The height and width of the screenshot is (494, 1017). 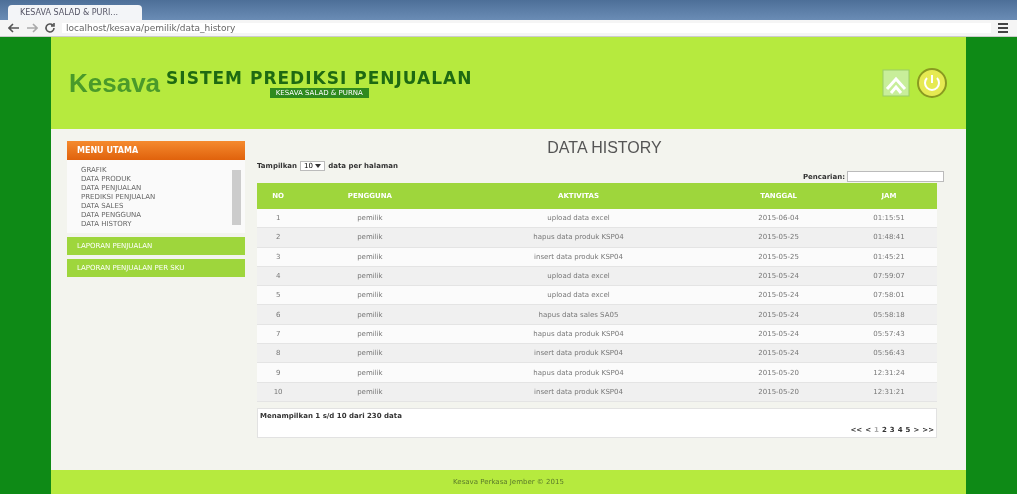 What do you see at coordinates (319, 78) in the screenshot?
I see `site-title: SISTEM PREDIKSI PENJUALAN` at bounding box center [319, 78].